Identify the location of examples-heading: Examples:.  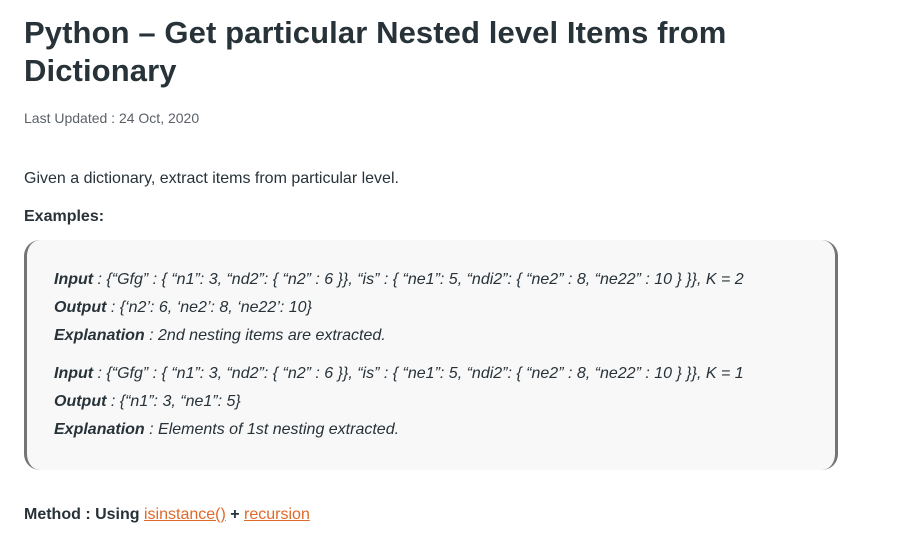
(64, 216).